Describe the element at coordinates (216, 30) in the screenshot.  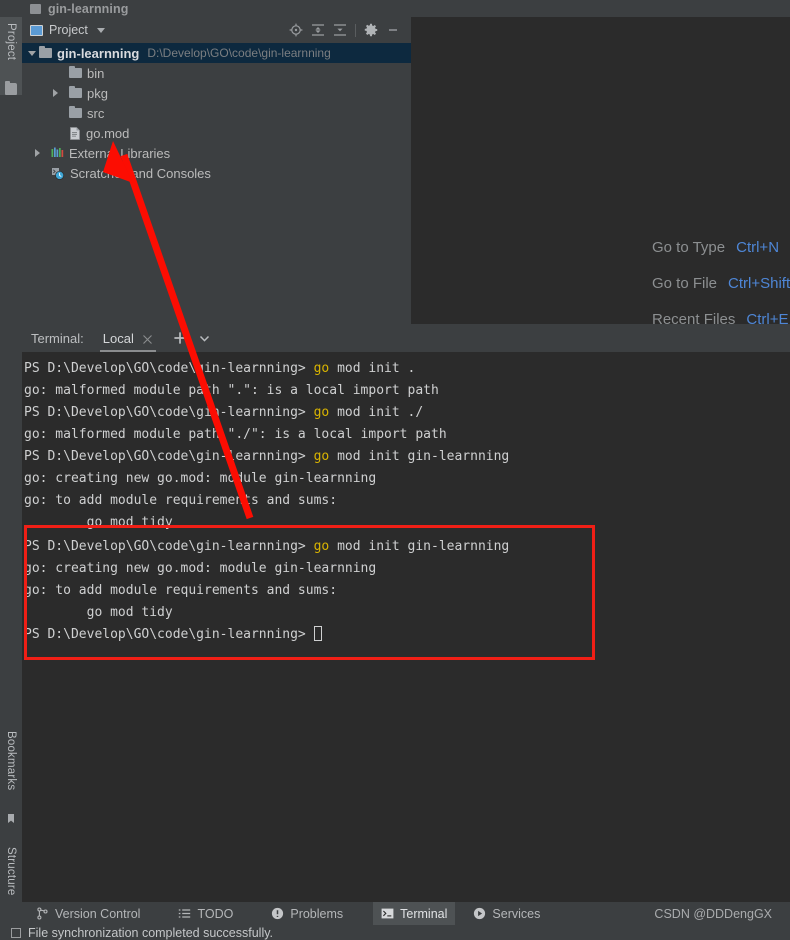
I see `project-toolbar: Project` at that location.